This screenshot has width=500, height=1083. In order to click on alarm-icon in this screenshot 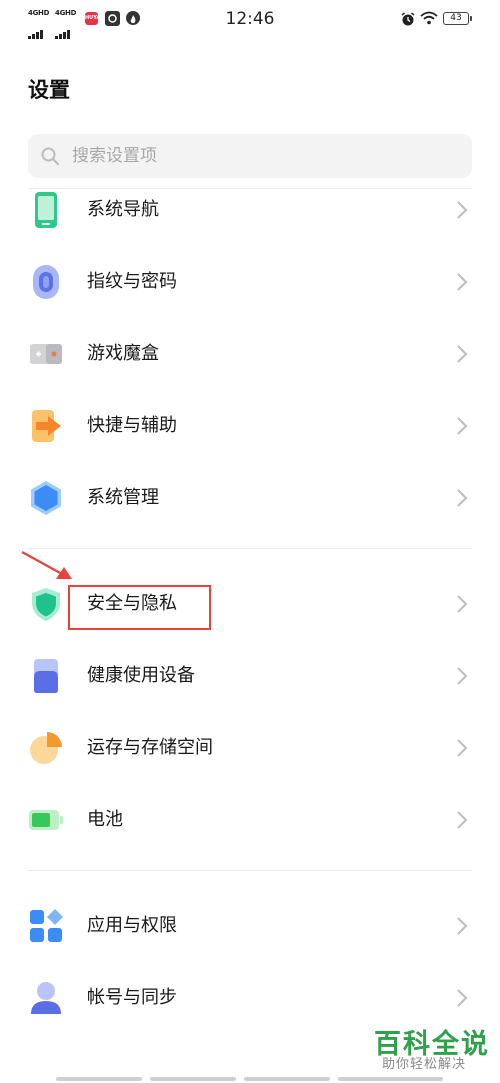, I will do `click(408, 19)`.